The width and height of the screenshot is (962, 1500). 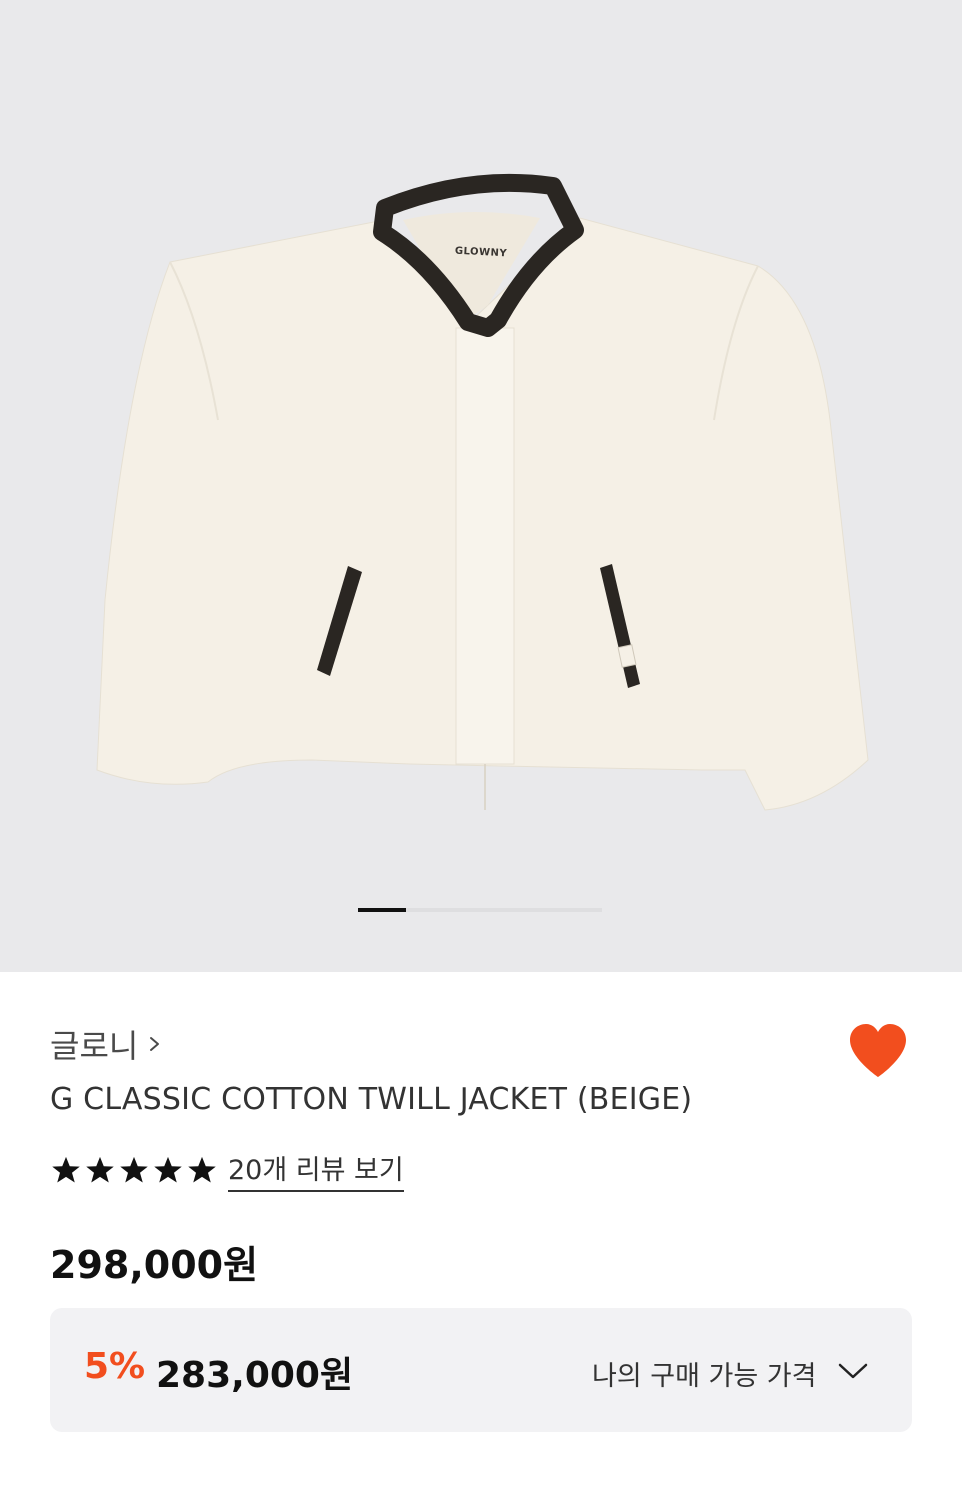 What do you see at coordinates (227, 1170) in the screenshot?
I see `rating-row: 20개 리뷰 보기` at bounding box center [227, 1170].